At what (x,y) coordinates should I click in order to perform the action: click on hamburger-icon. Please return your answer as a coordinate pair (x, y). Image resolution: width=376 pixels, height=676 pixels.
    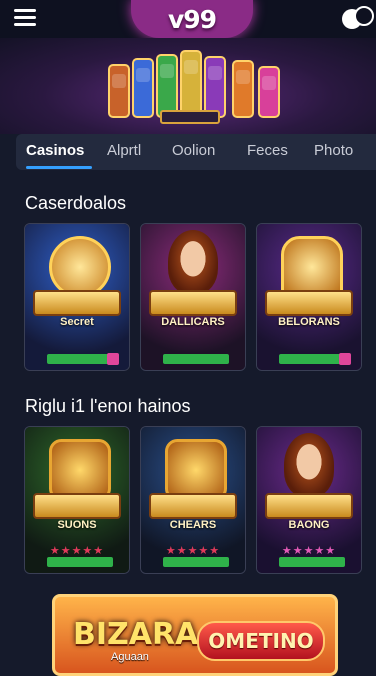
    Looking at the image, I should click on (25, 18).